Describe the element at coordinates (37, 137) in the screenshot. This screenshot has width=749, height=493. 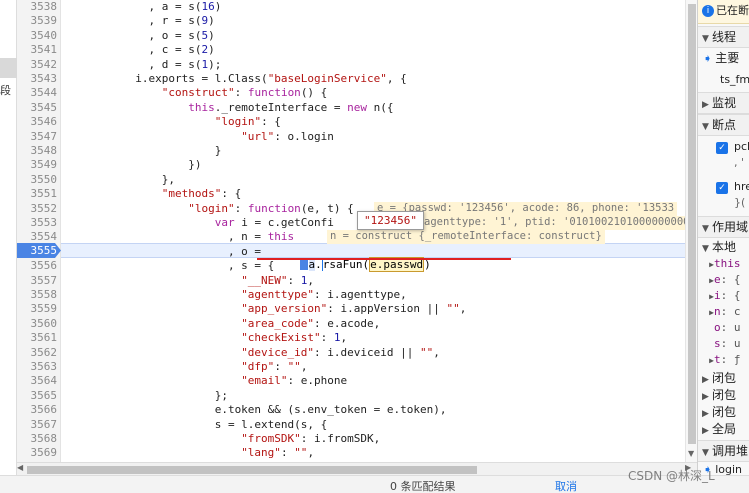
I see `line-number: 3547` at that location.